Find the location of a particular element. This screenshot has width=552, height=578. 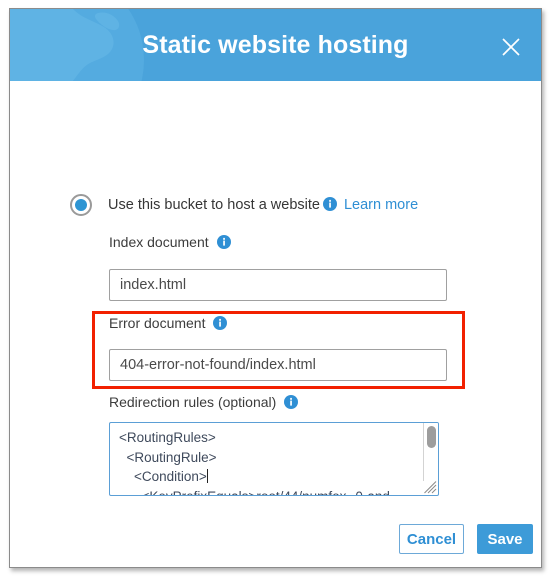

error-document-label: Error document is located at coordinates (157, 323).